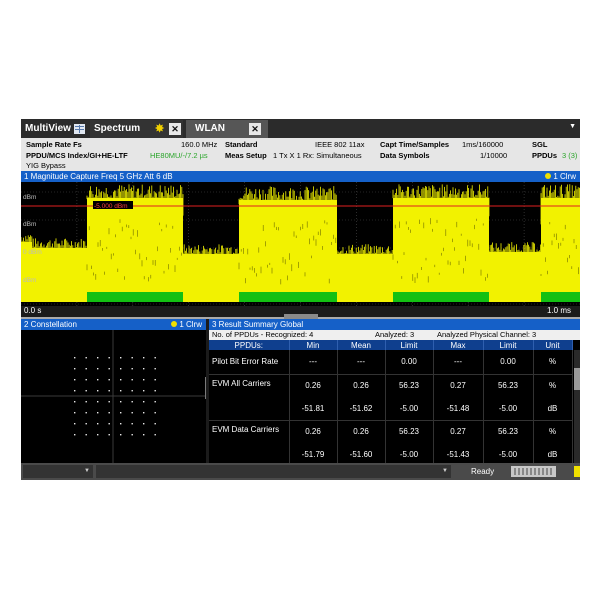 The image size is (600, 600). Describe the element at coordinates (483, 471) in the screenshot. I see `status-ready-label: Ready` at that location.